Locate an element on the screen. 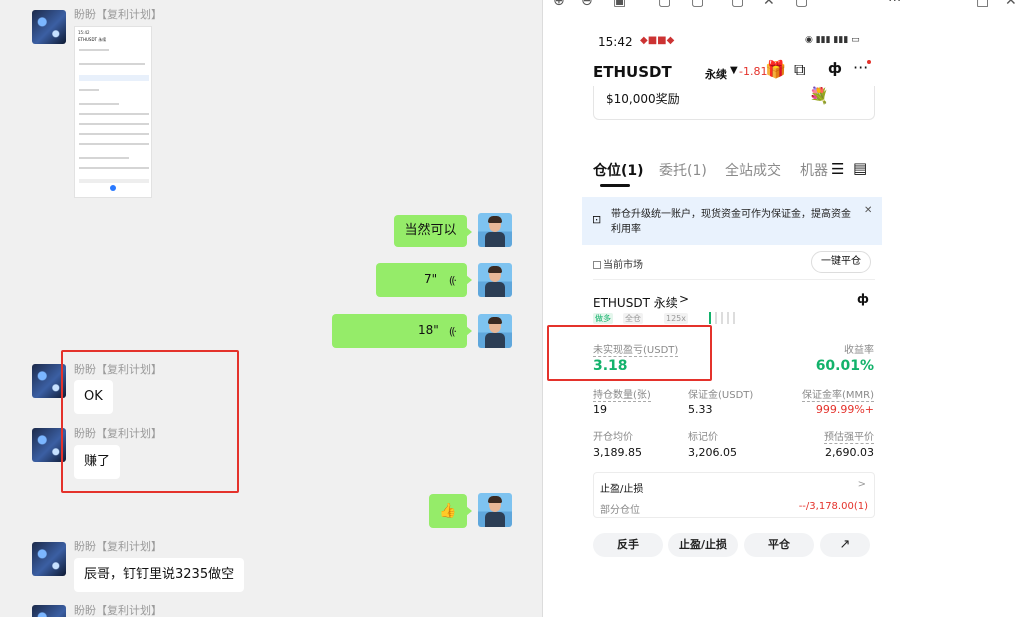 The width and height of the screenshot is (1024, 617). roe-value: 60.01% is located at coordinates (844, 366).